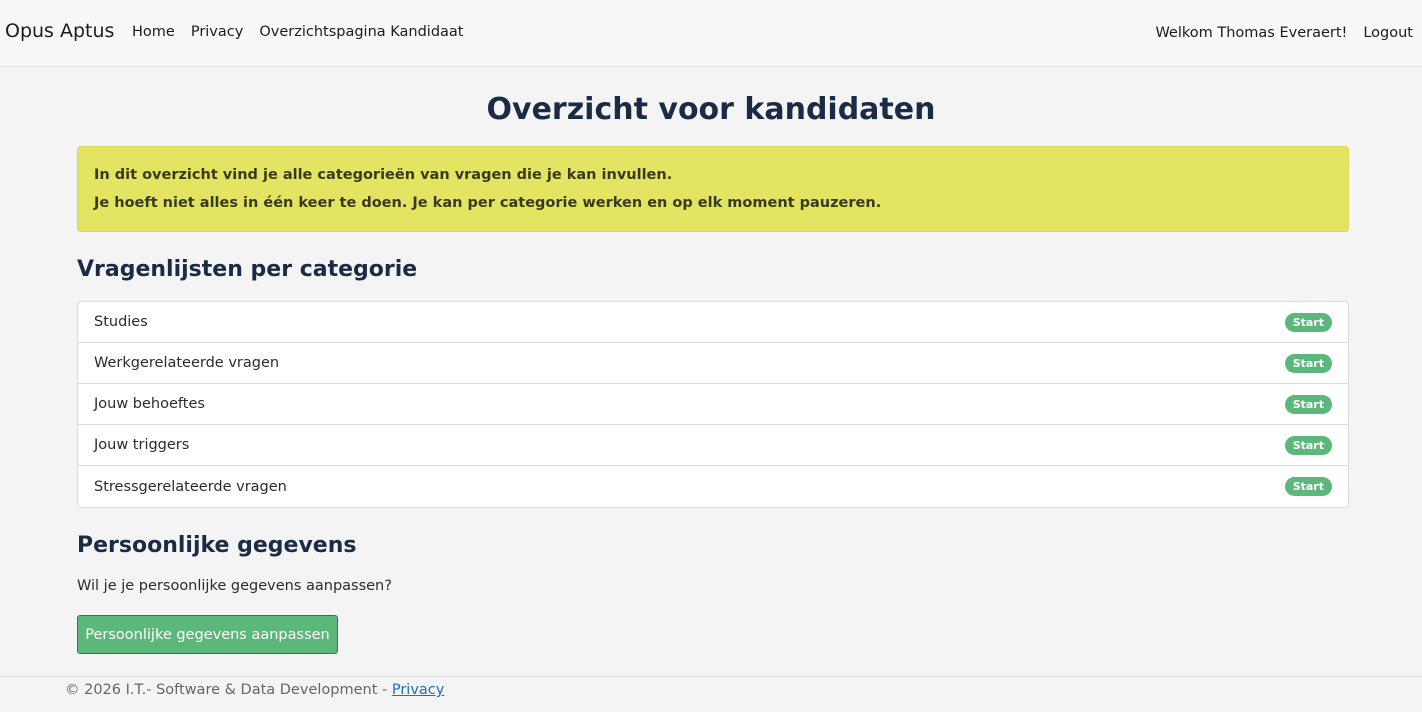  Describe the element at coordinates (1251, 33) in the screenshot. I see `welcome-user-link: Welkom Thomas Everaert!` at that location.